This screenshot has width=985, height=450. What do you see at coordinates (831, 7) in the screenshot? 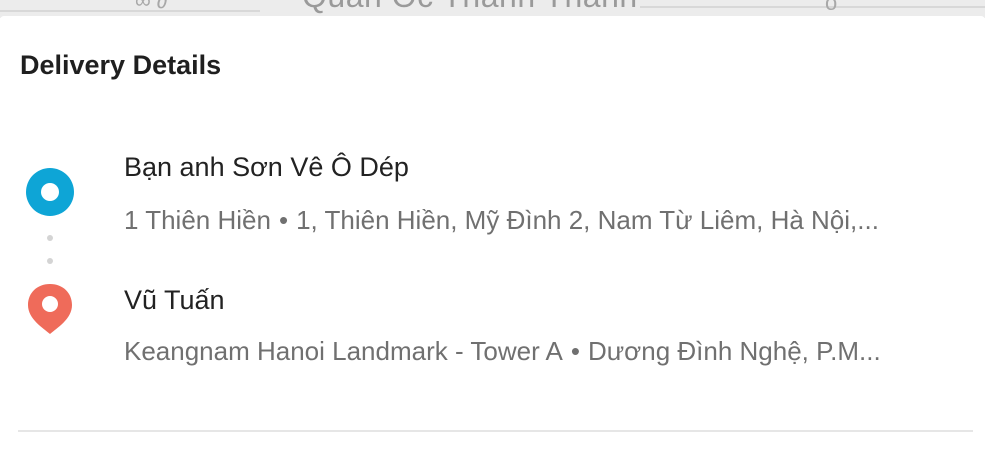
I see `map-road-marking: ô` at bounding box center [831, 7].